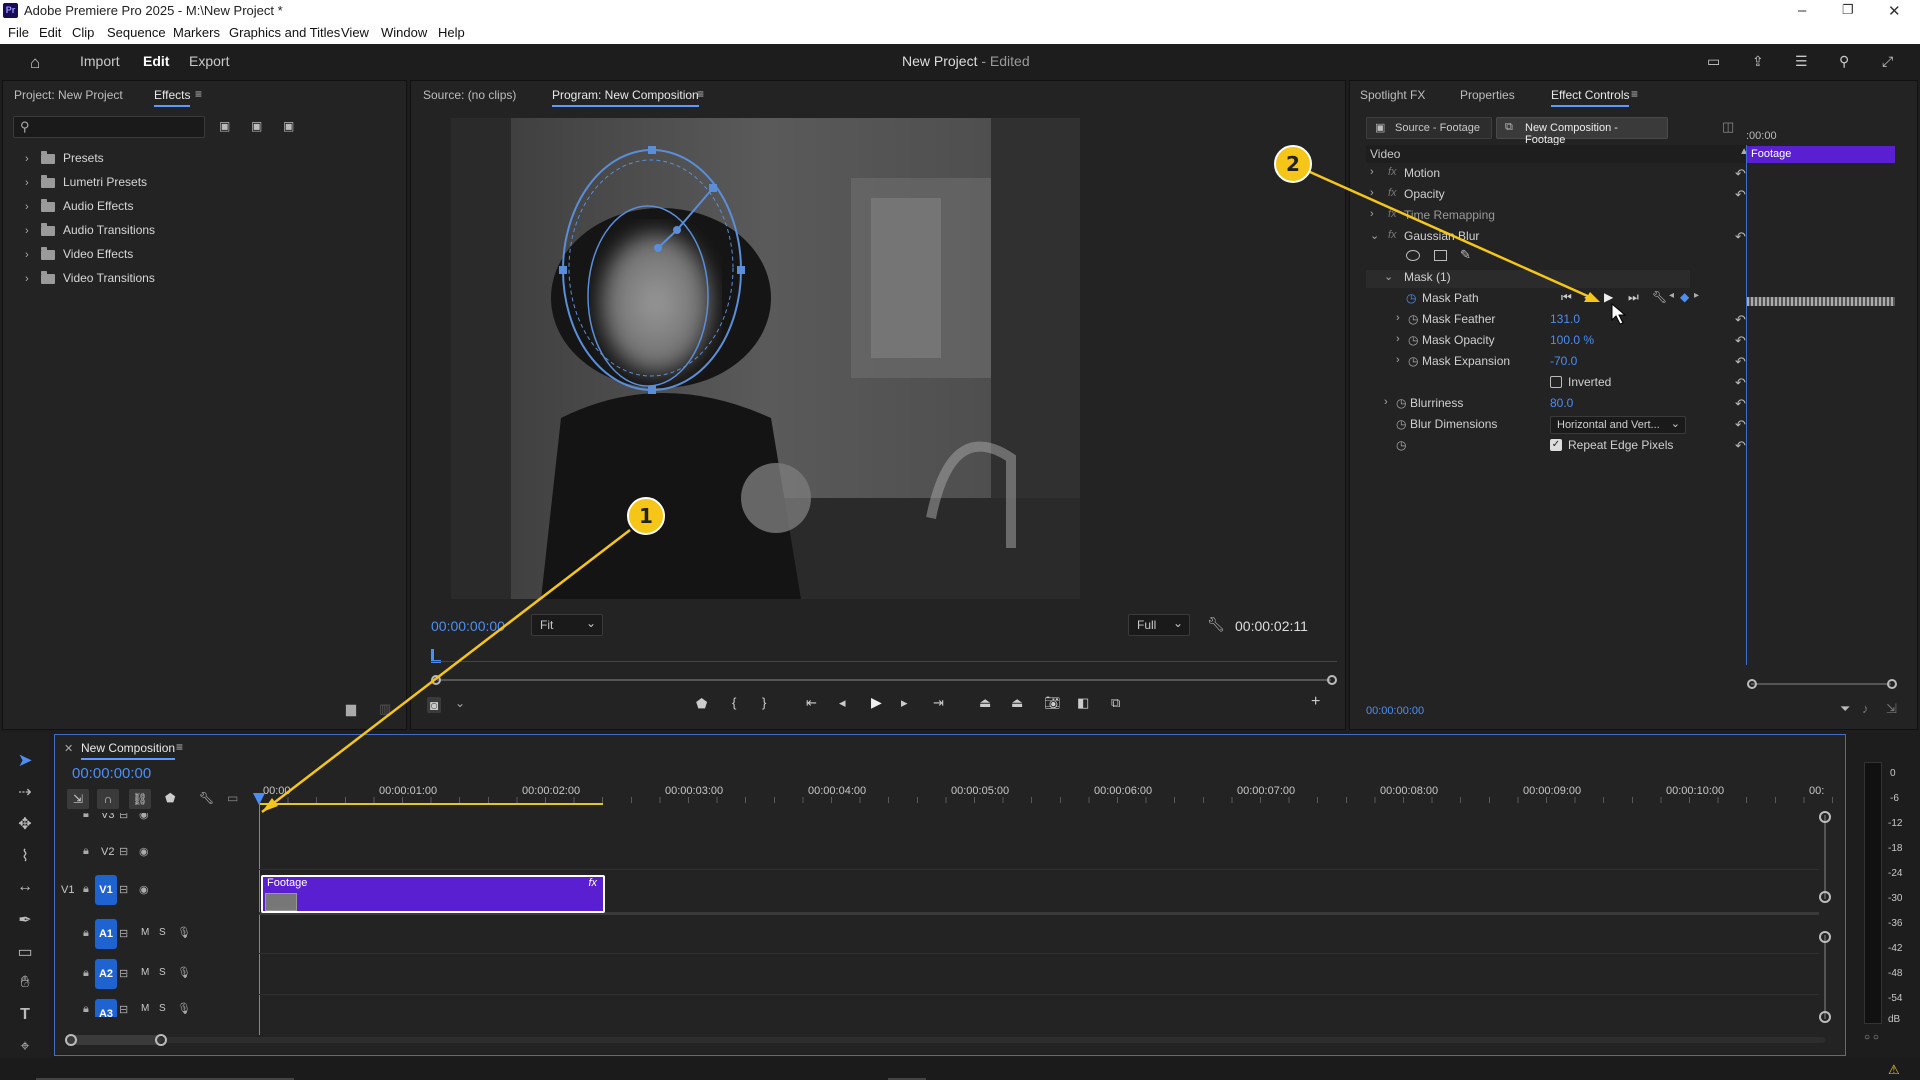 The width and height of the screenshot is (1920, 1080). What do you see at coordinates (460, 703) in the screenshot?
I see `chevron-down-icon: ⌄` at bounding box center [460, 703].